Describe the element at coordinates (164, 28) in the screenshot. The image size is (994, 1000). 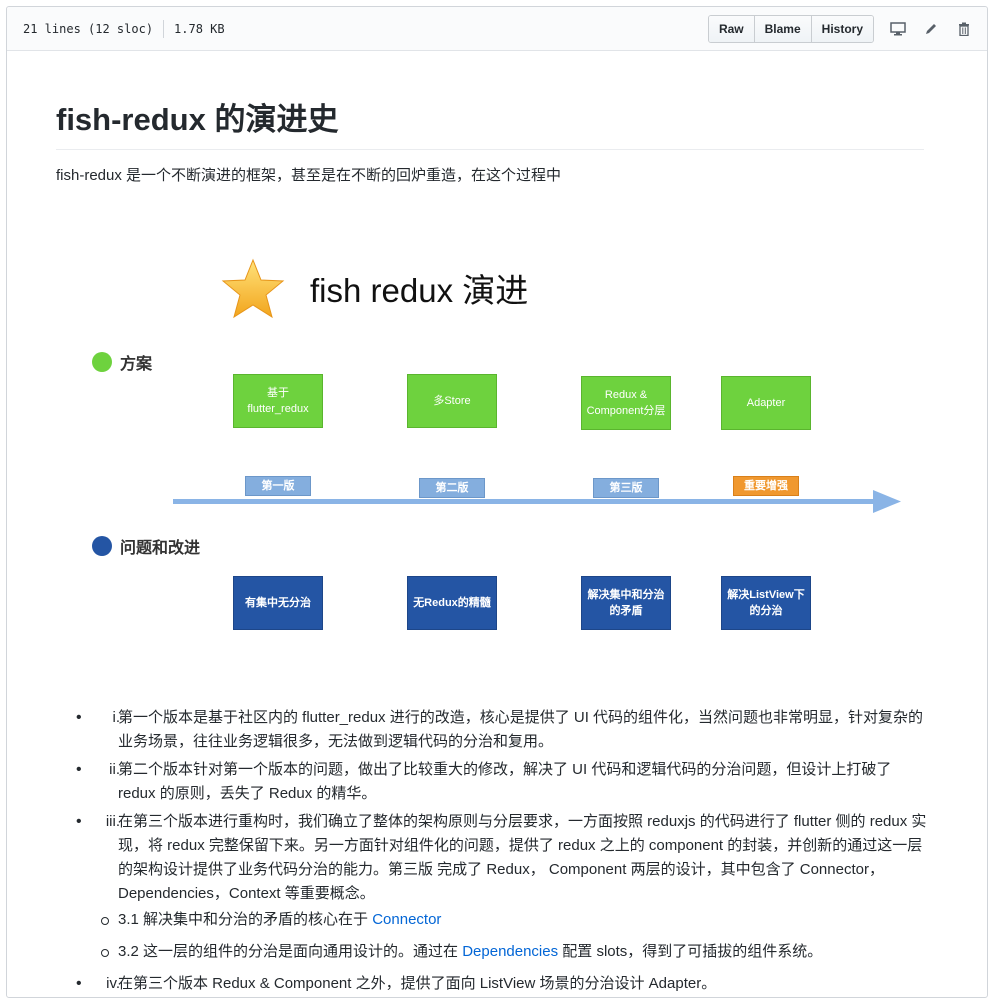
I see `divider` at that location.